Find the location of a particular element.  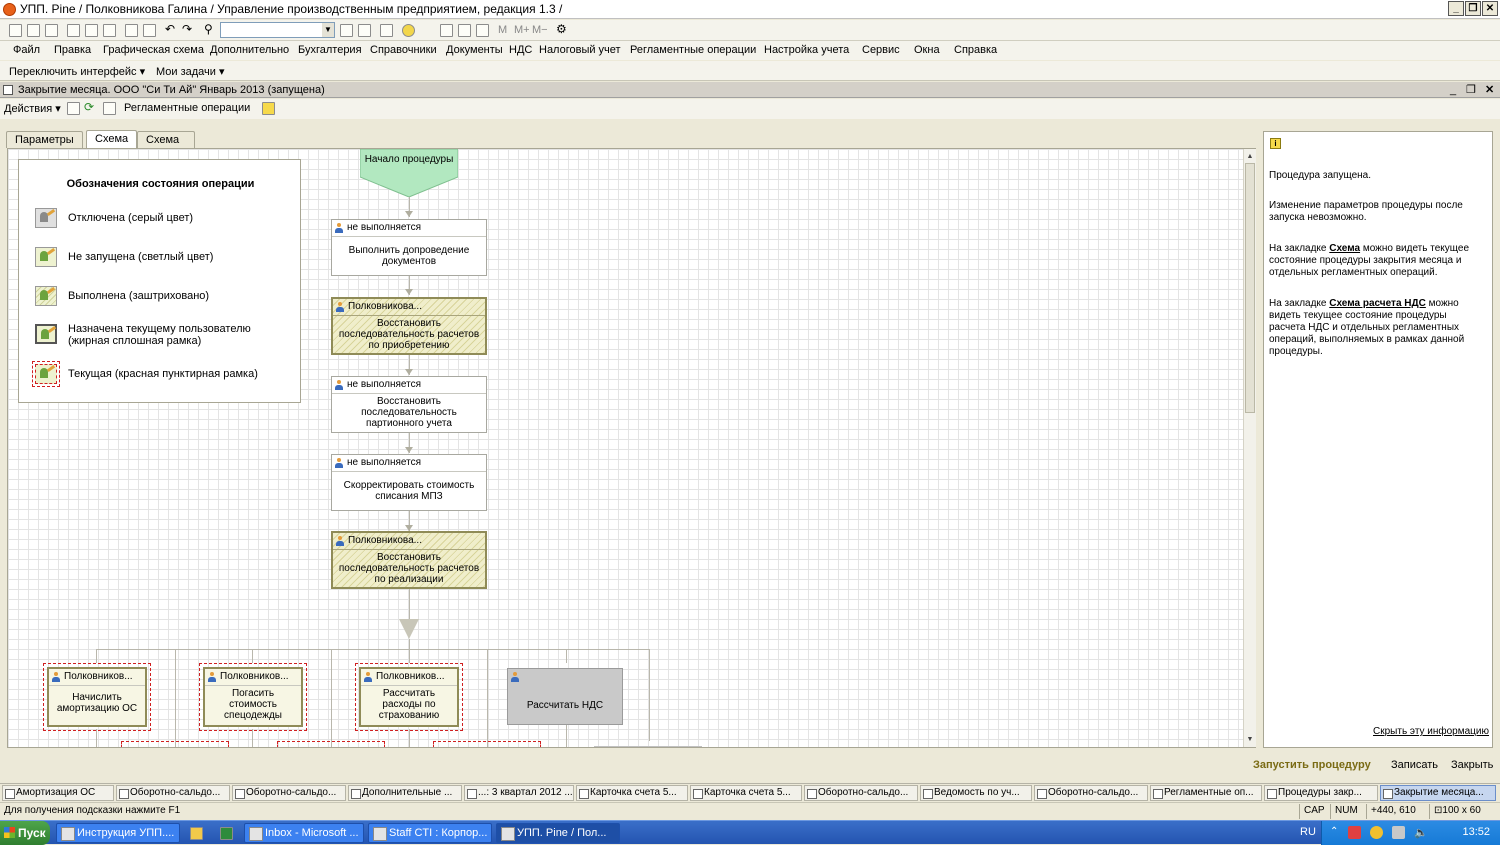

language-indicator: RU is located at coordinates (1308, 832).